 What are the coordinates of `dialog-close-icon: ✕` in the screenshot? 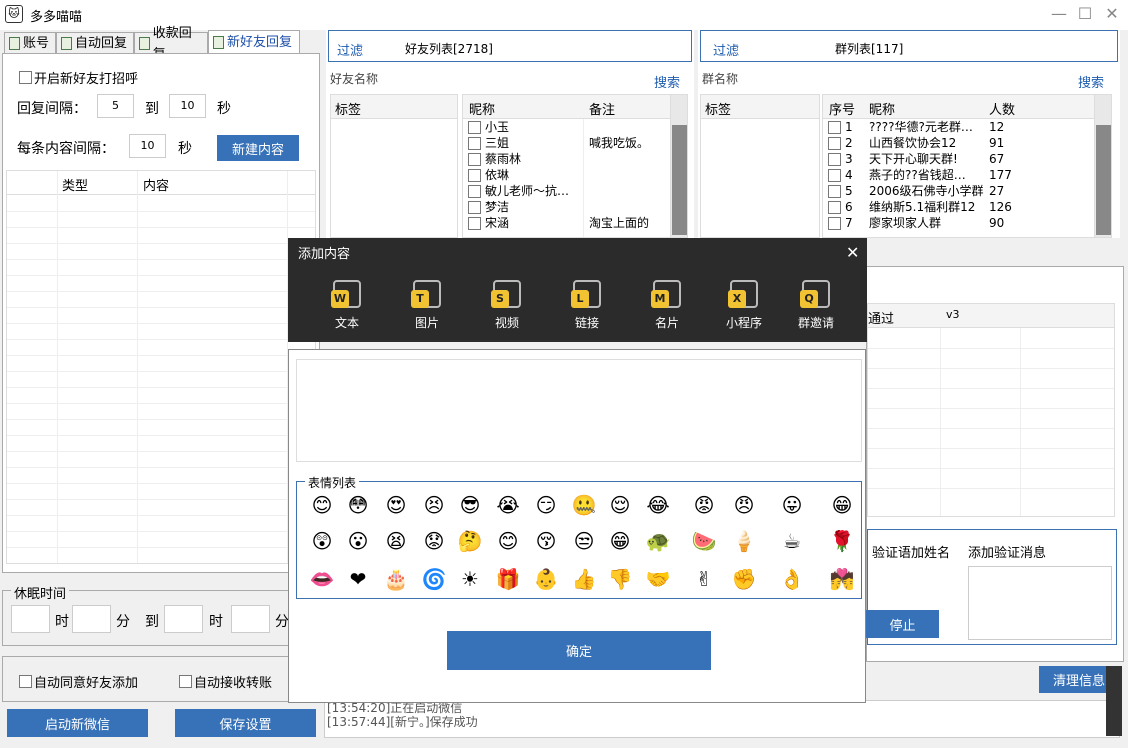 It's located at (852, 252).